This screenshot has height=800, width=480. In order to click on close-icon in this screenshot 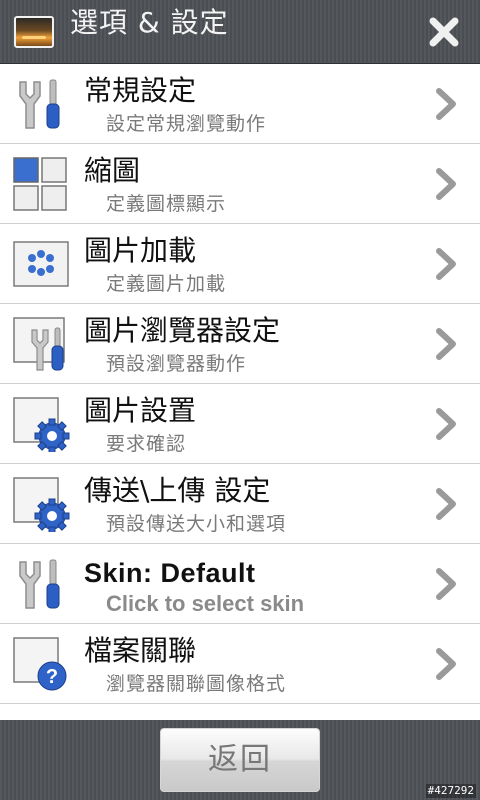, I will do `click(444, 32)`.